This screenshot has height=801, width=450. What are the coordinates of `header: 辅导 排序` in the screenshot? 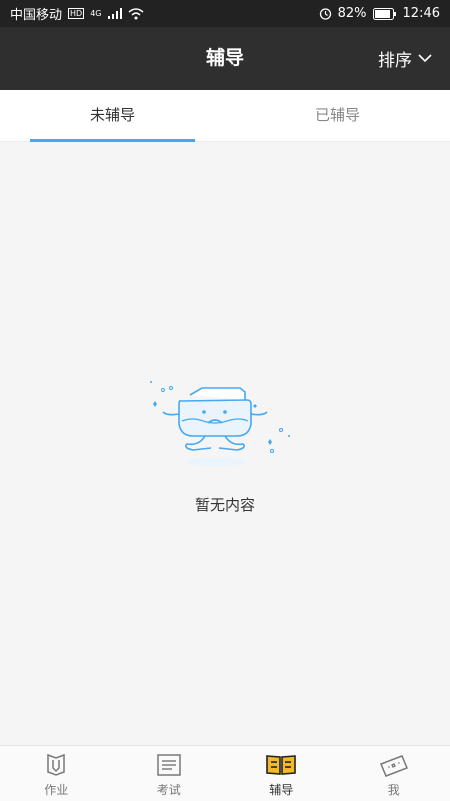 It's located at (225, 58).